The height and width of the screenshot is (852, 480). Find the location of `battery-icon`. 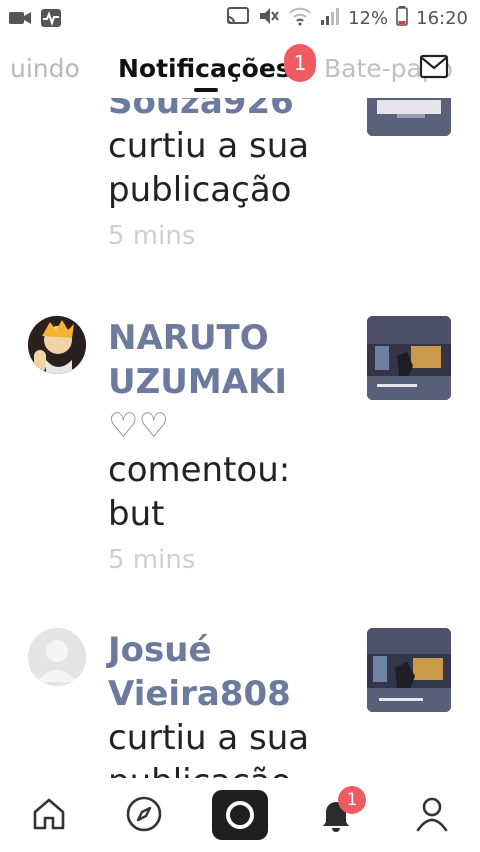

battery-icon is located at coordinates (402, 18).